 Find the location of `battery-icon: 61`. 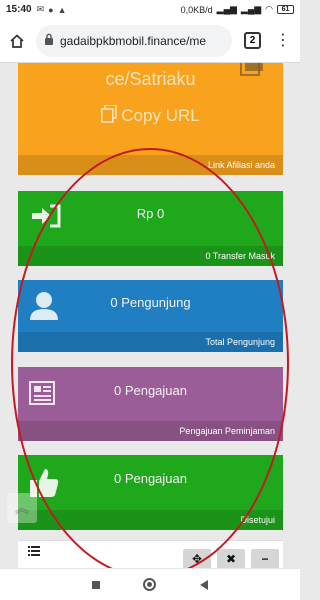

battery-icon: 61 is located at coordinates (285, 9).